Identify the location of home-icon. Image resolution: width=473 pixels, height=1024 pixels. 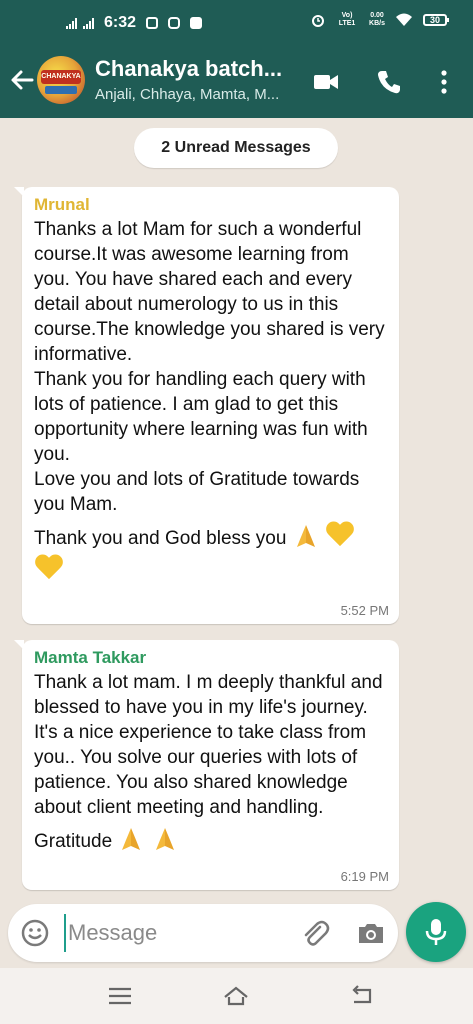
(236, 996).